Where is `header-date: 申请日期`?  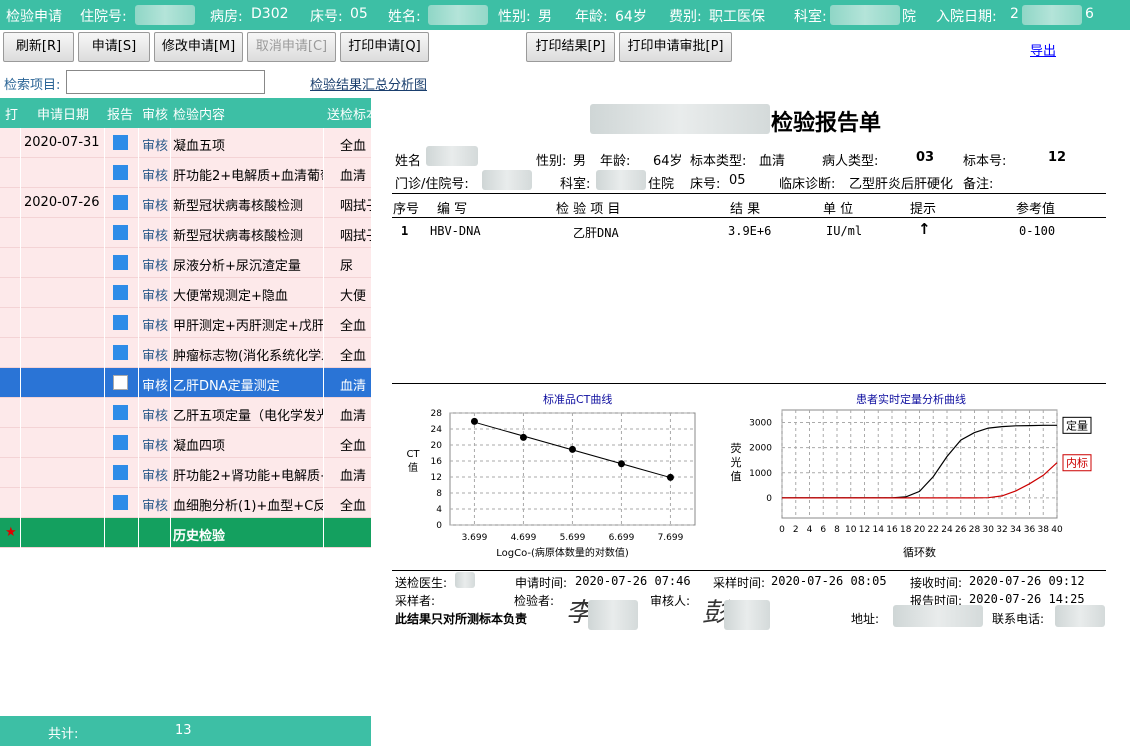
header-date: 申请日期 is located at coordinates (63, 113).